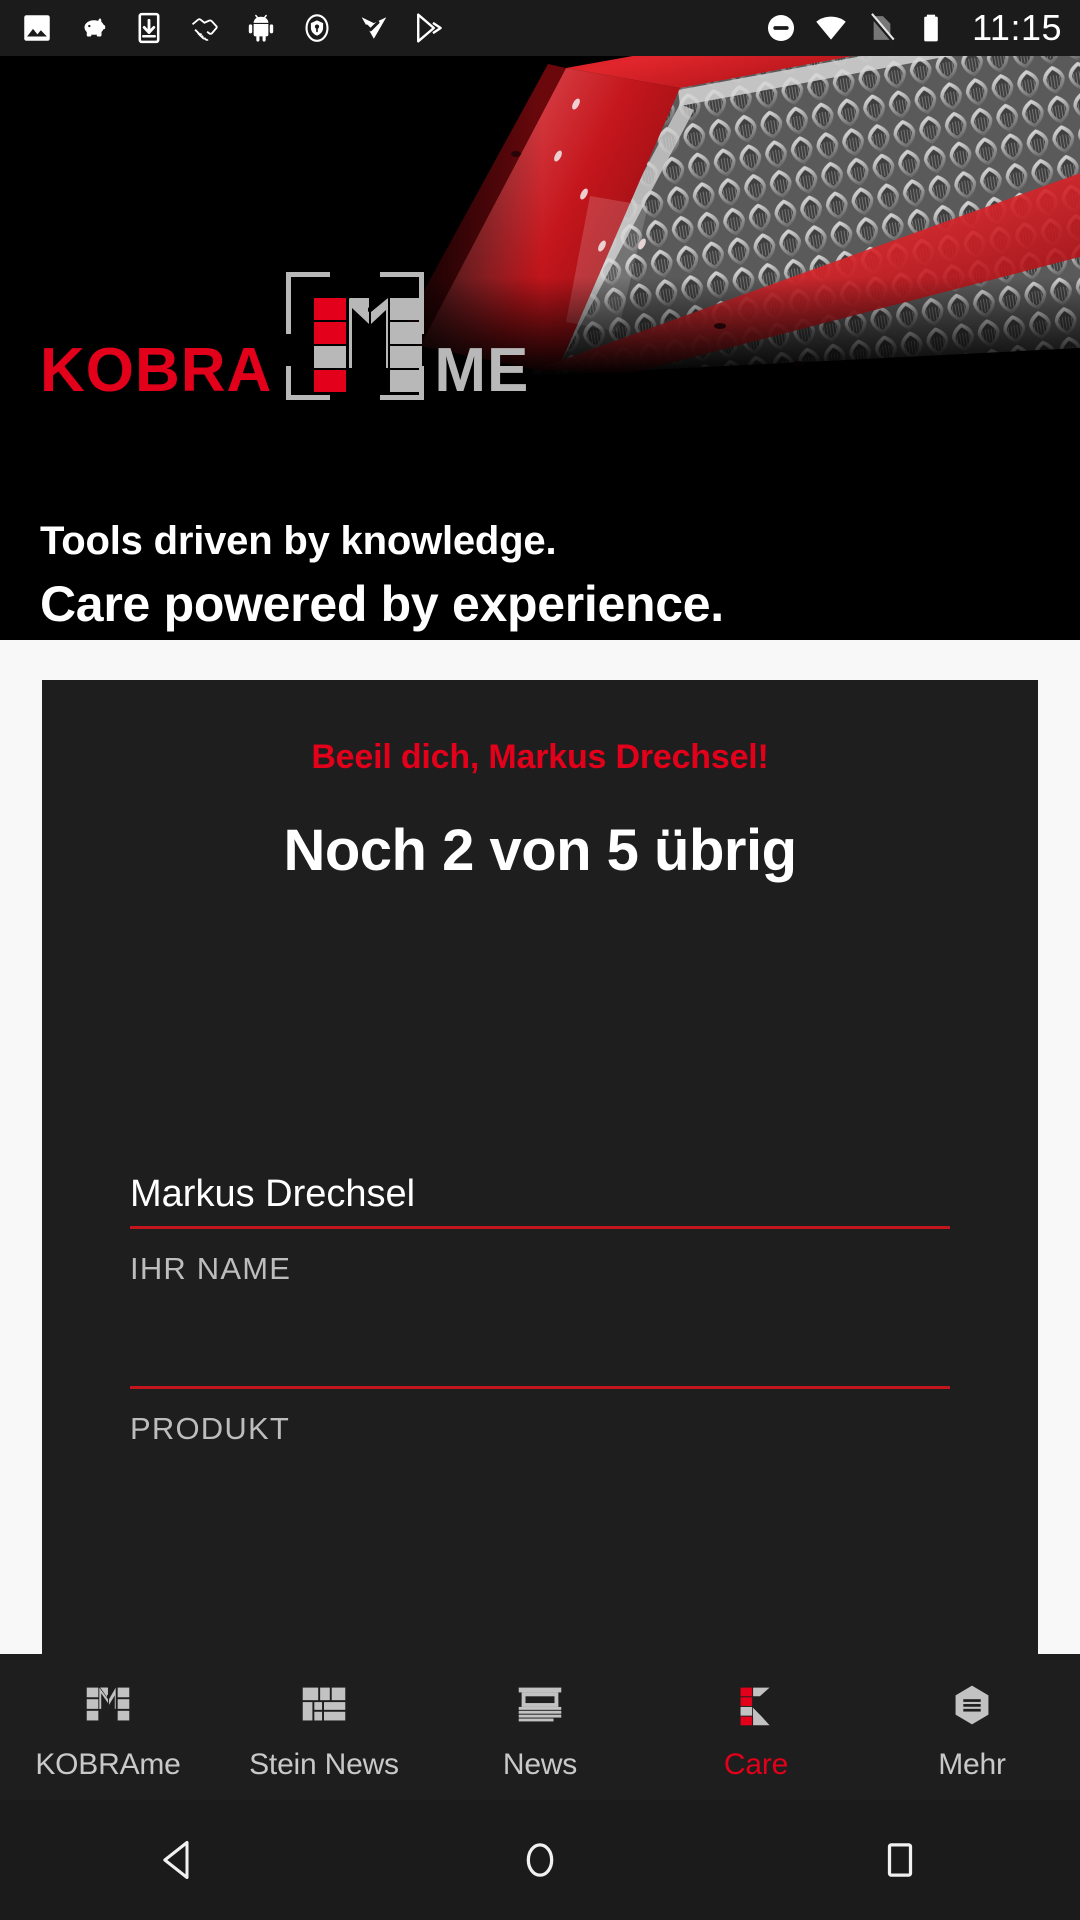  I want to click on product-field-label: PRODUKT, so click(210, 1428).